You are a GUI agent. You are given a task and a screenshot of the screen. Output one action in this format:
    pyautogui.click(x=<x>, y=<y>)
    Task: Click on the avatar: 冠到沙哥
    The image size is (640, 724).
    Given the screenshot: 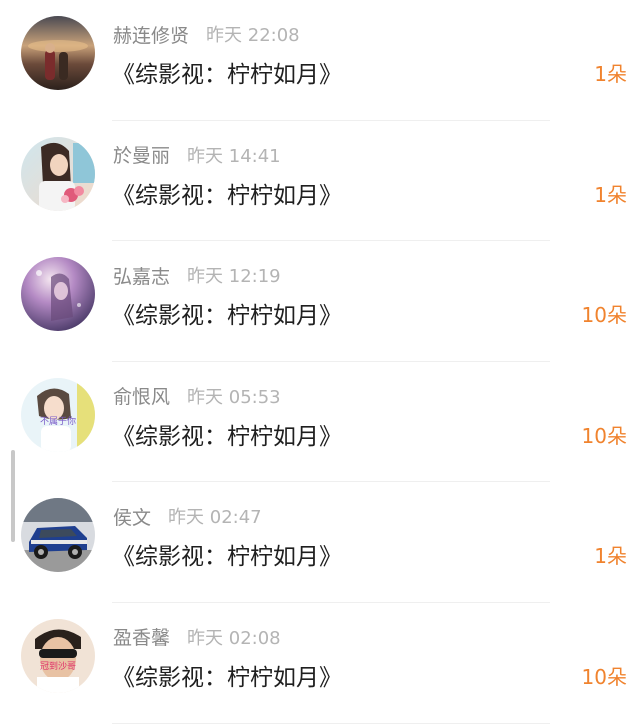 What is the action you would take?
    pyautogui.click(x=58, y=655)
    